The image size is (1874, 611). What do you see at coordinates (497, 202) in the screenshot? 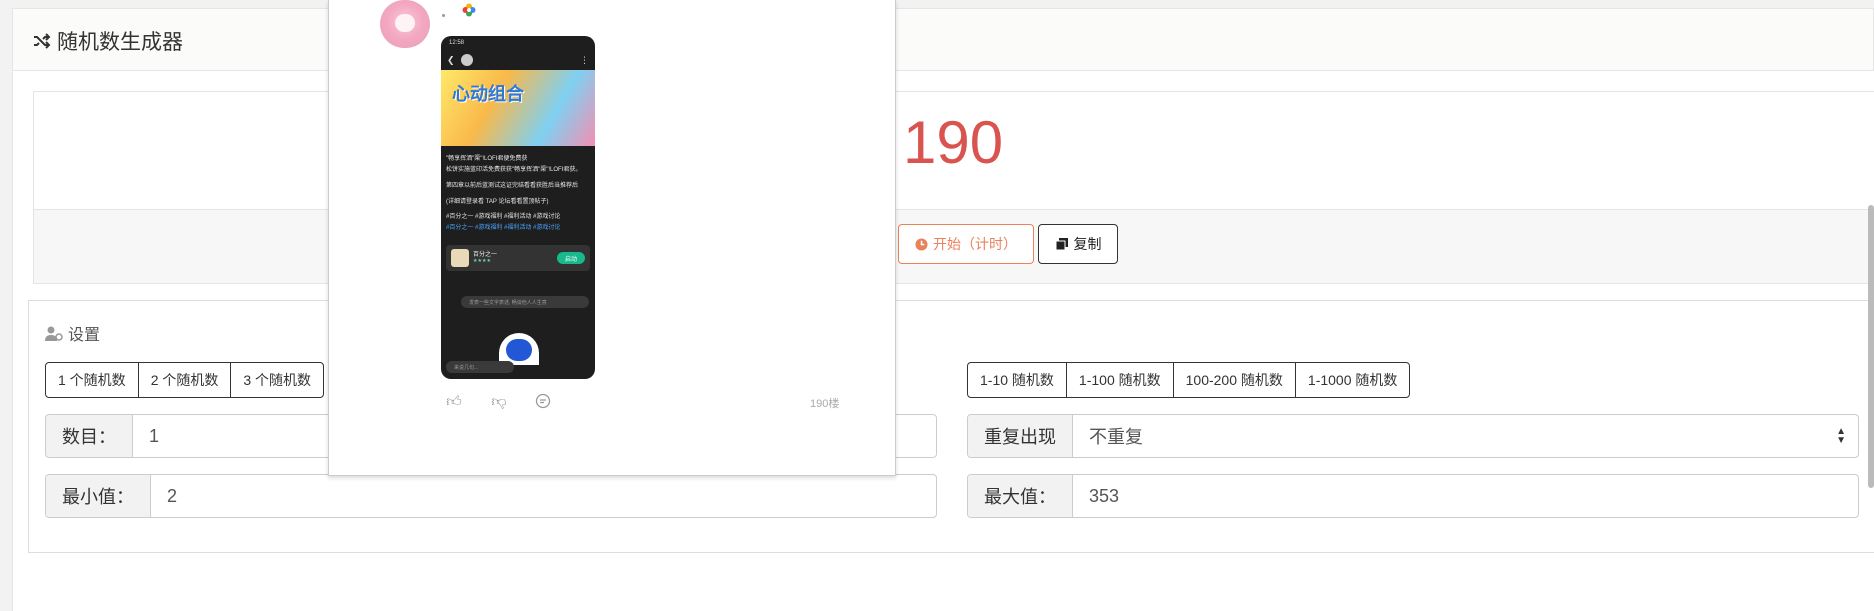
I see `post-line: (详细请登录看 TAP 论坛看看置顶帖子)` at bounding box center [497, 202].